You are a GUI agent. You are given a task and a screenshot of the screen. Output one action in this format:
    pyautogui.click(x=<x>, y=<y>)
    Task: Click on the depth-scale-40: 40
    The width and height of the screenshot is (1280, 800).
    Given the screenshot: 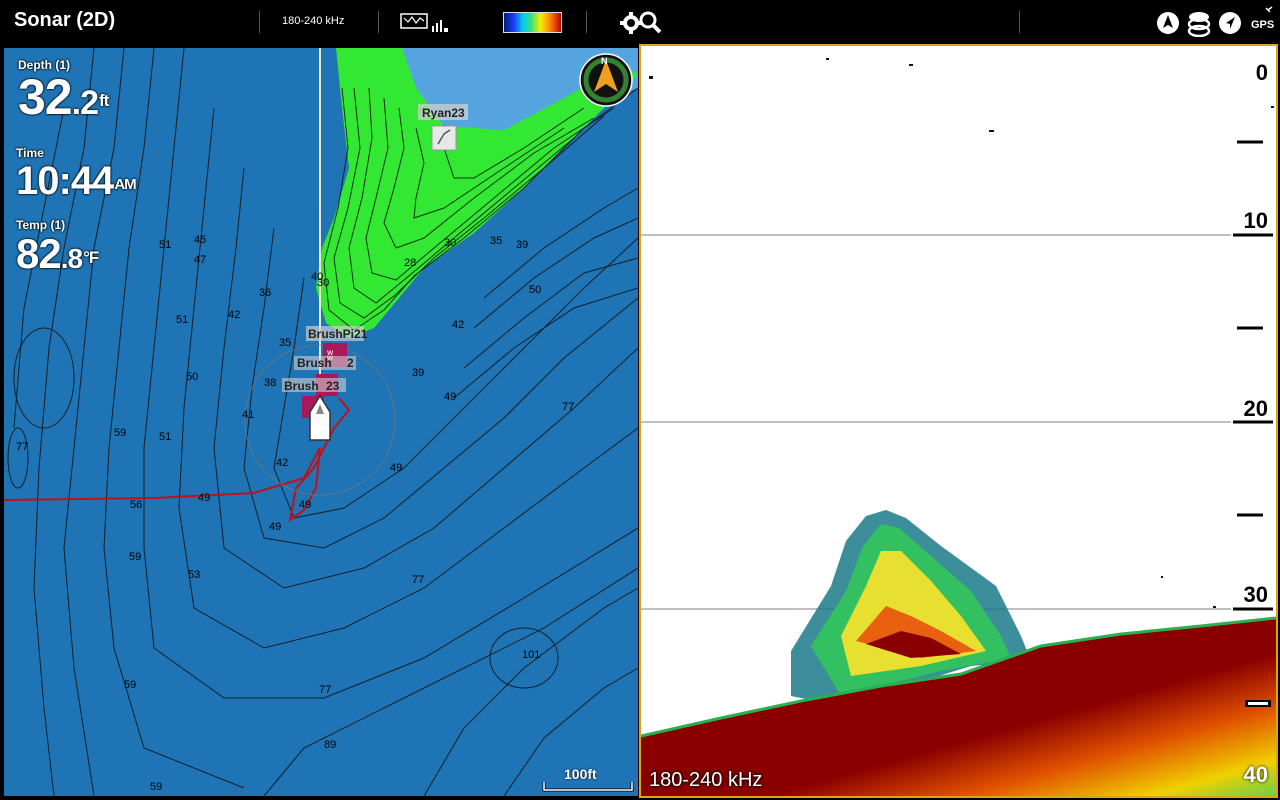 What is the action you would take?
    pyautogui.click(x=1255, y=774)
    